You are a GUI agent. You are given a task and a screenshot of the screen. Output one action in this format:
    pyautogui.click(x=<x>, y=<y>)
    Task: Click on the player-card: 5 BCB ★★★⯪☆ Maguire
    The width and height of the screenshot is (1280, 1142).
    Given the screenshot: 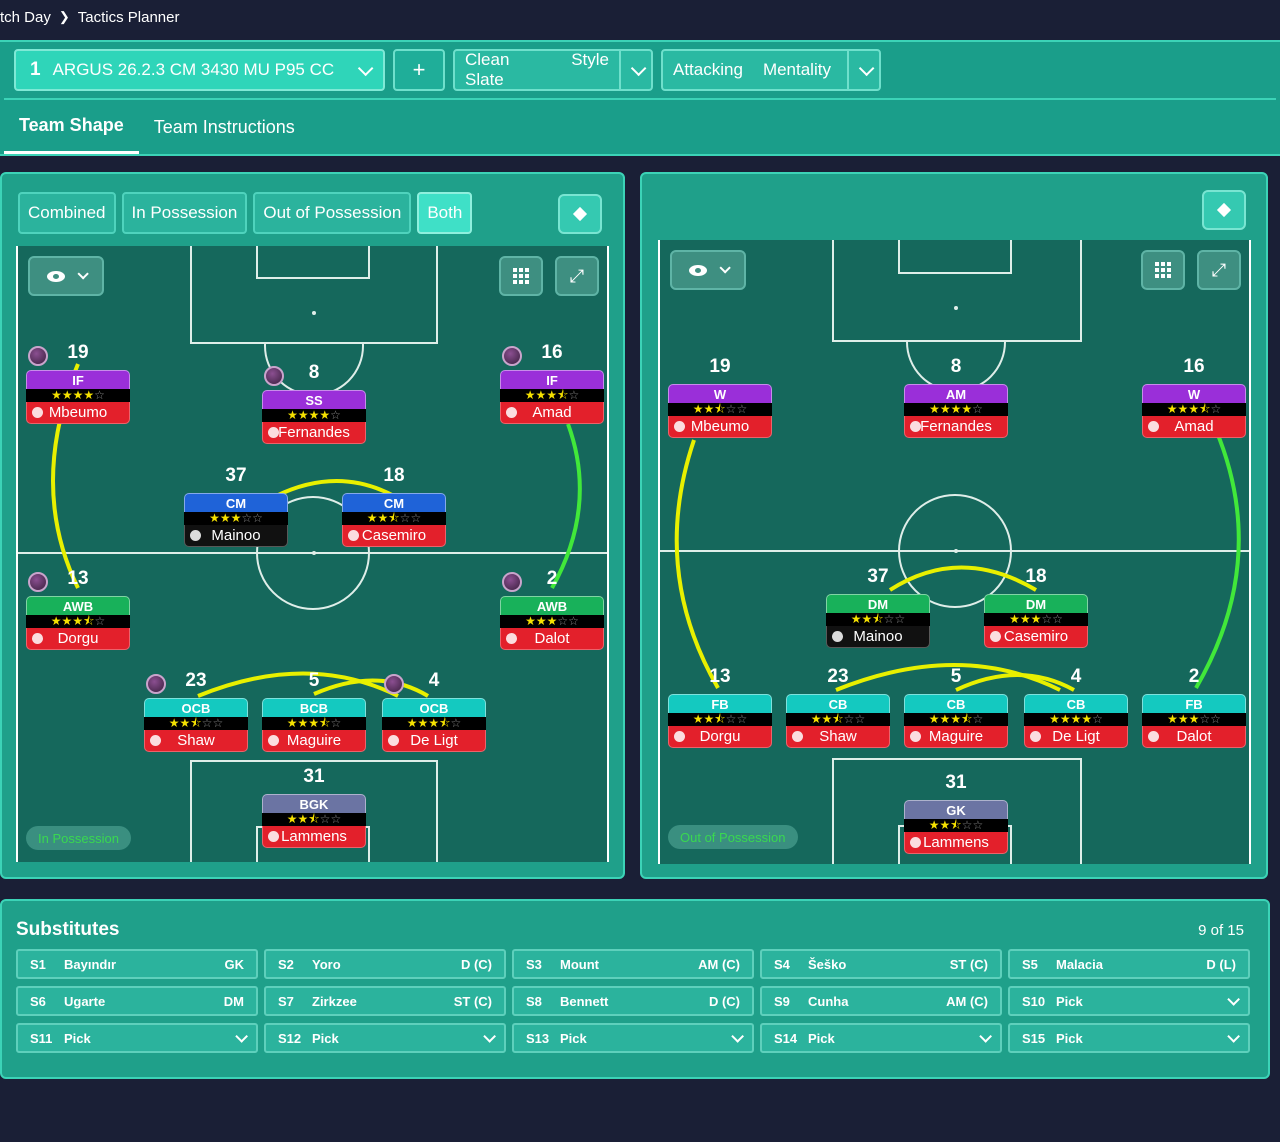 What is the action you would take?
    pyautogui.click(x=314, y=709)
    